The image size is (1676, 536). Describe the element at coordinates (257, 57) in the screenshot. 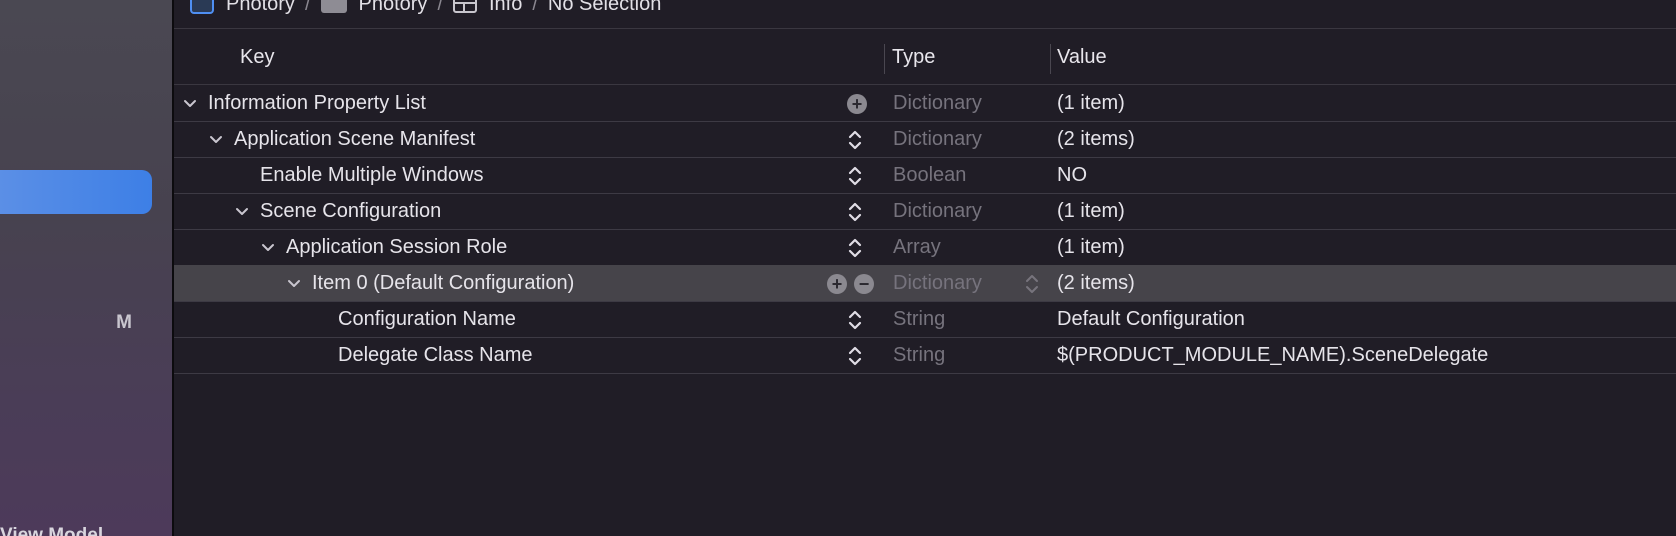

I see `column-header-key: Key` at that location.